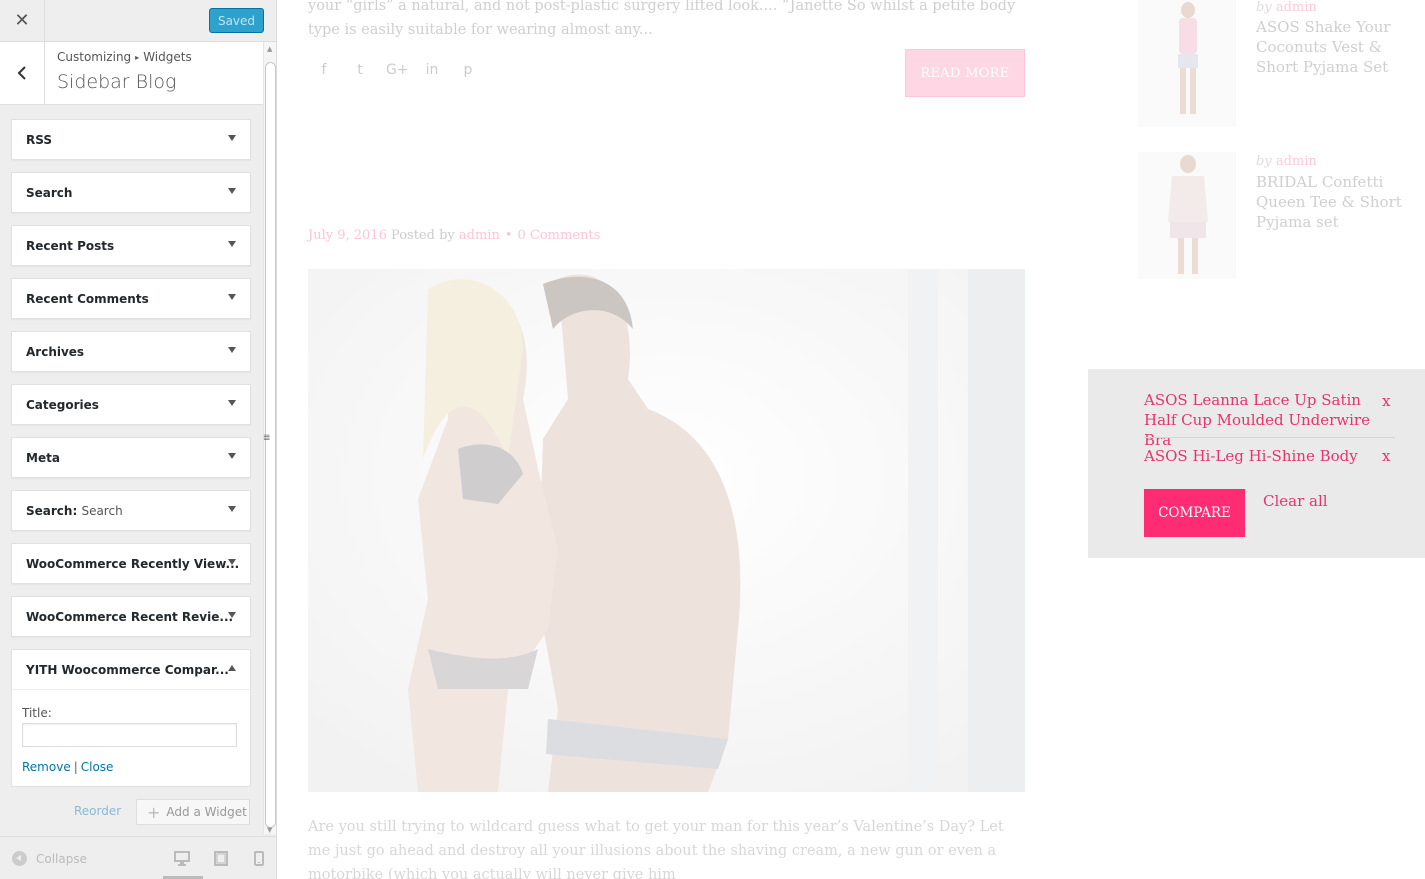  I want to click on back-button, so click(22, 73).